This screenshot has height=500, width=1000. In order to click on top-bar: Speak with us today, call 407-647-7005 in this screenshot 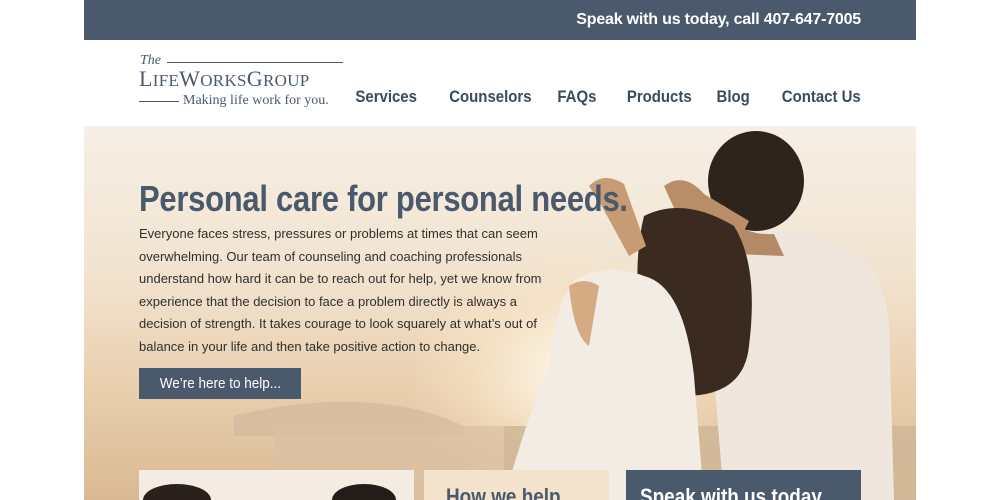, I will do `click(500, 20)`.